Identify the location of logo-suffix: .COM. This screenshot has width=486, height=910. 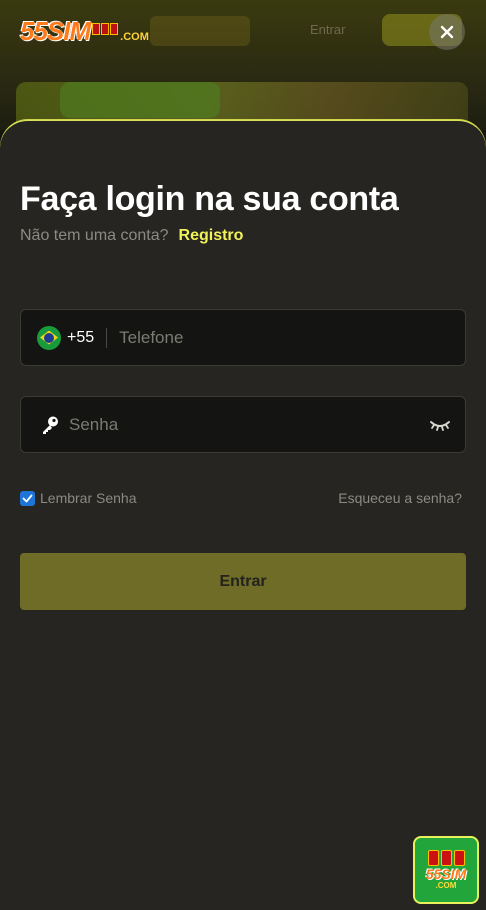
(134, 36).